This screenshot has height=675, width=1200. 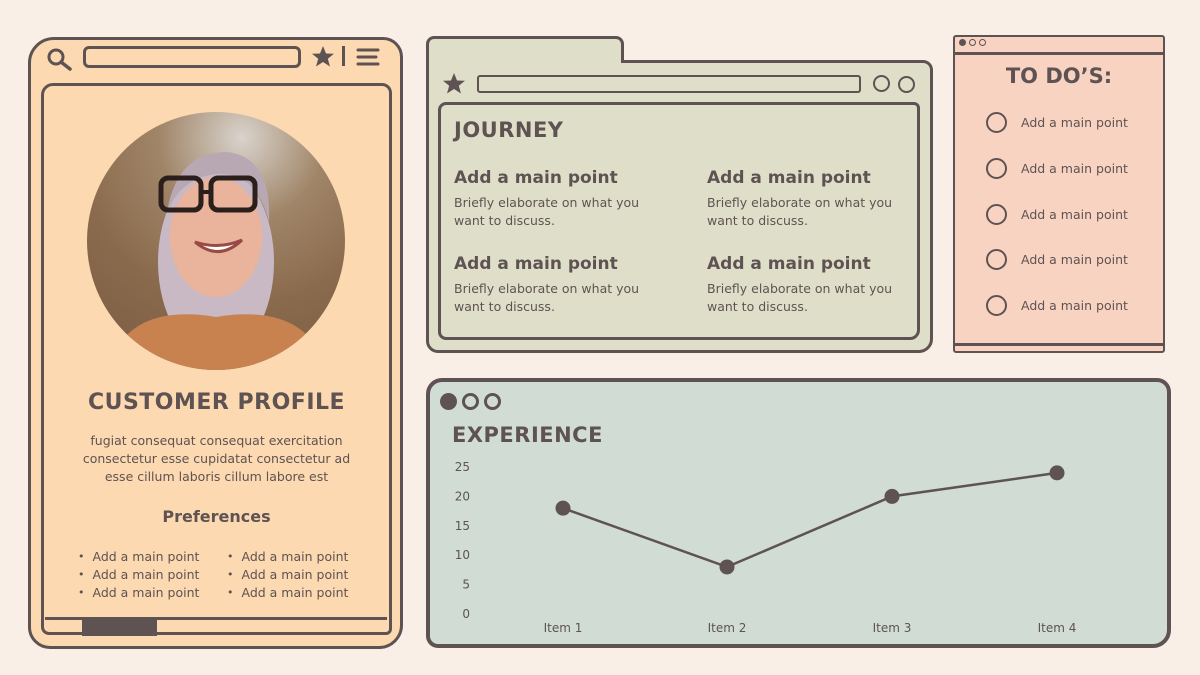 What do you see at coordinates (1059, 53) in the screenshot?
I see `titlebar-divider` at bounding box center [1059, 53].